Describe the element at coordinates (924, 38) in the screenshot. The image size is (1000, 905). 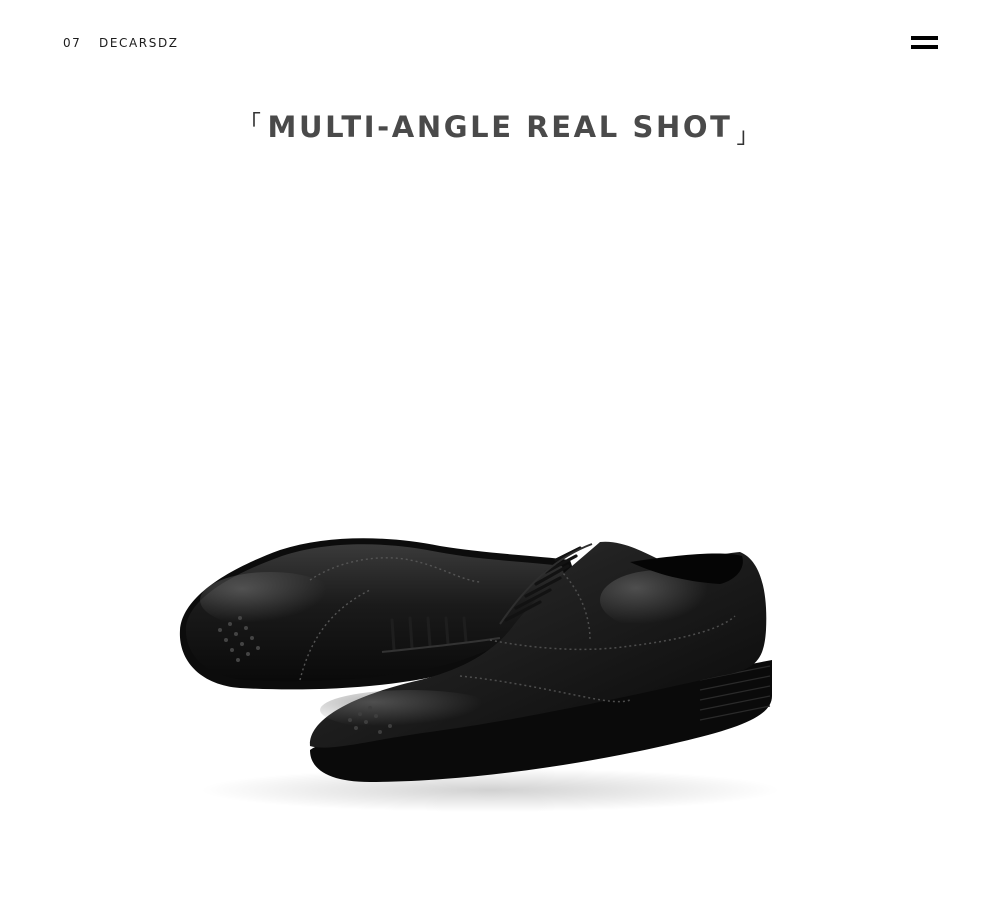
I see `menu-bar-top` at that location.